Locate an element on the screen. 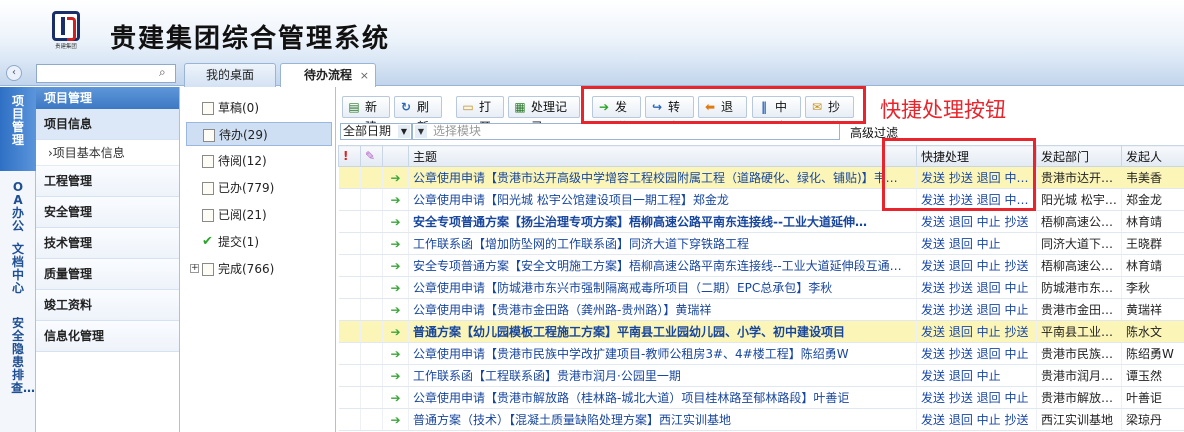 This screenshot has width=1184, height=432. subject-cell: 普通方案（技术）【混凝土质量缺陷处理方案】西江实训基地 is located at coordinates (662, 419).